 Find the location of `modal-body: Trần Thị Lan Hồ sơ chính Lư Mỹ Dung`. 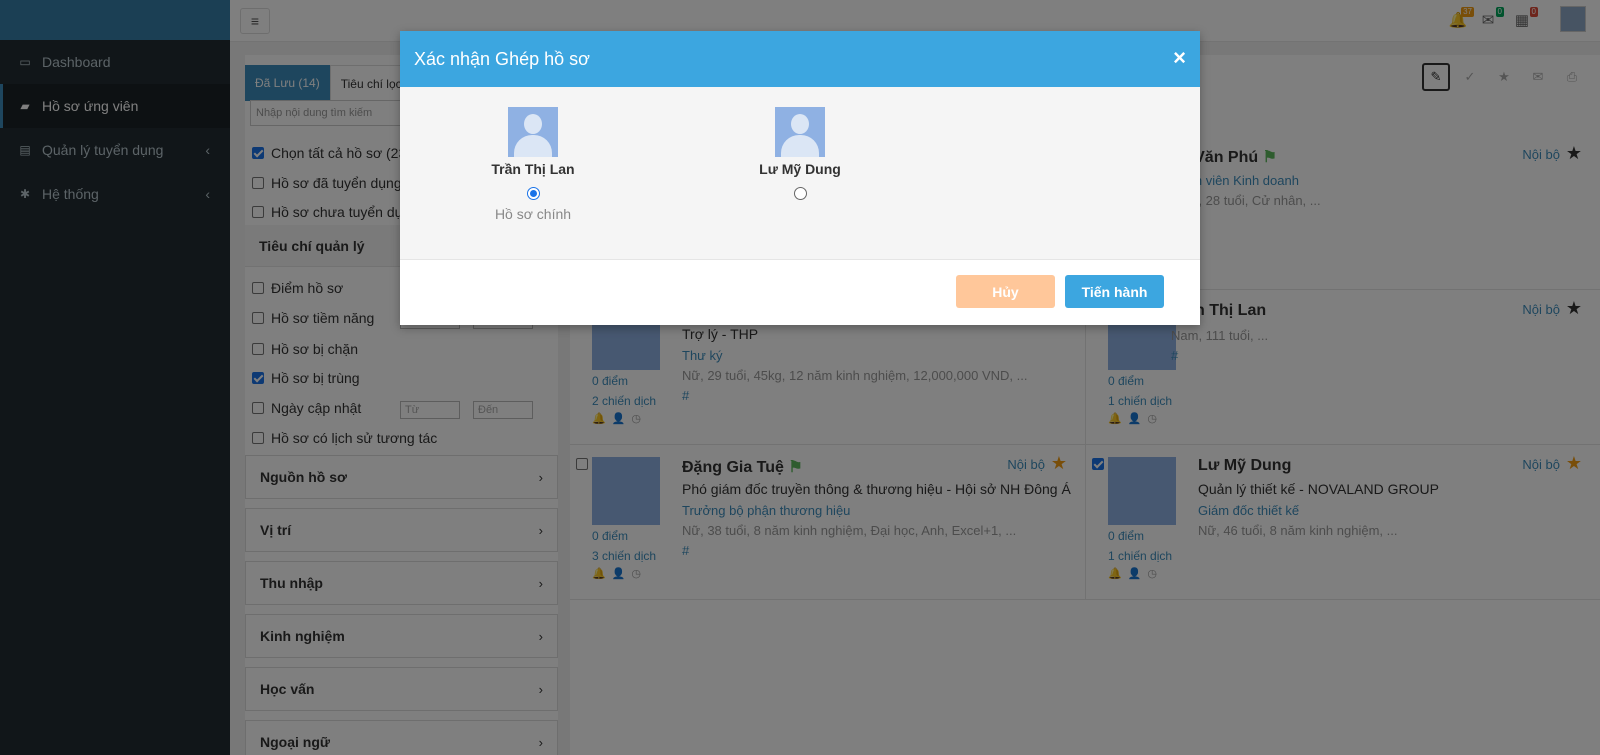

modal-body: Trần Thị Lan Hồ sơ chính Lư Mỹ Dung is located at coordinates (800, 173).